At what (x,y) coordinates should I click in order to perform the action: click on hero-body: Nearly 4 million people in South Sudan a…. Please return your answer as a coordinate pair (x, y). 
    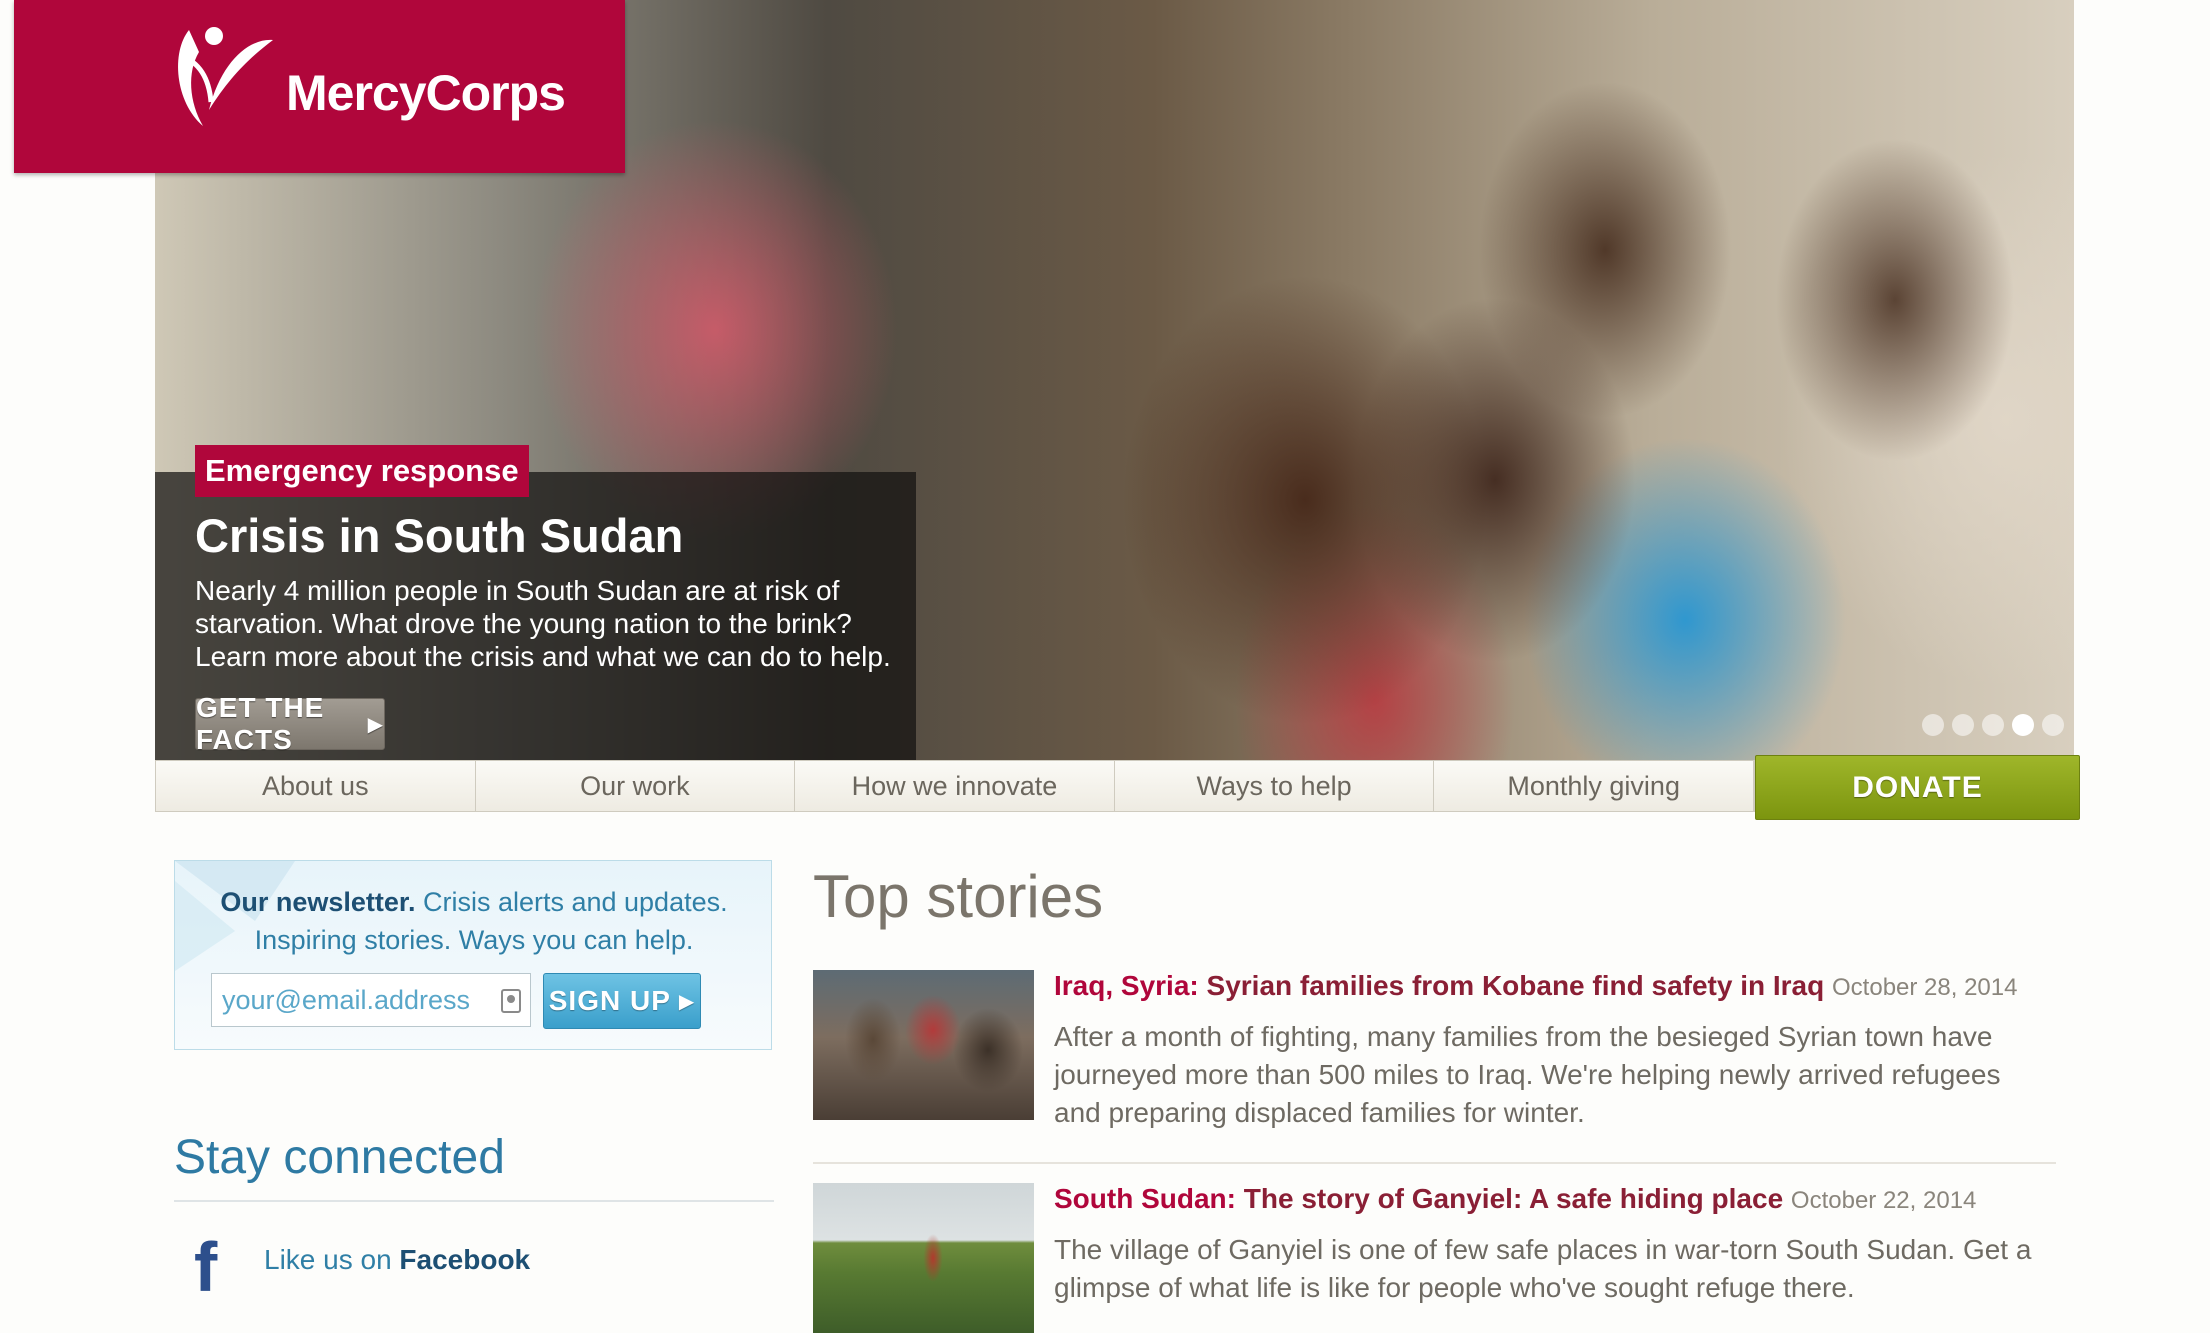
    Looking at the image, I should click on (543, 623).